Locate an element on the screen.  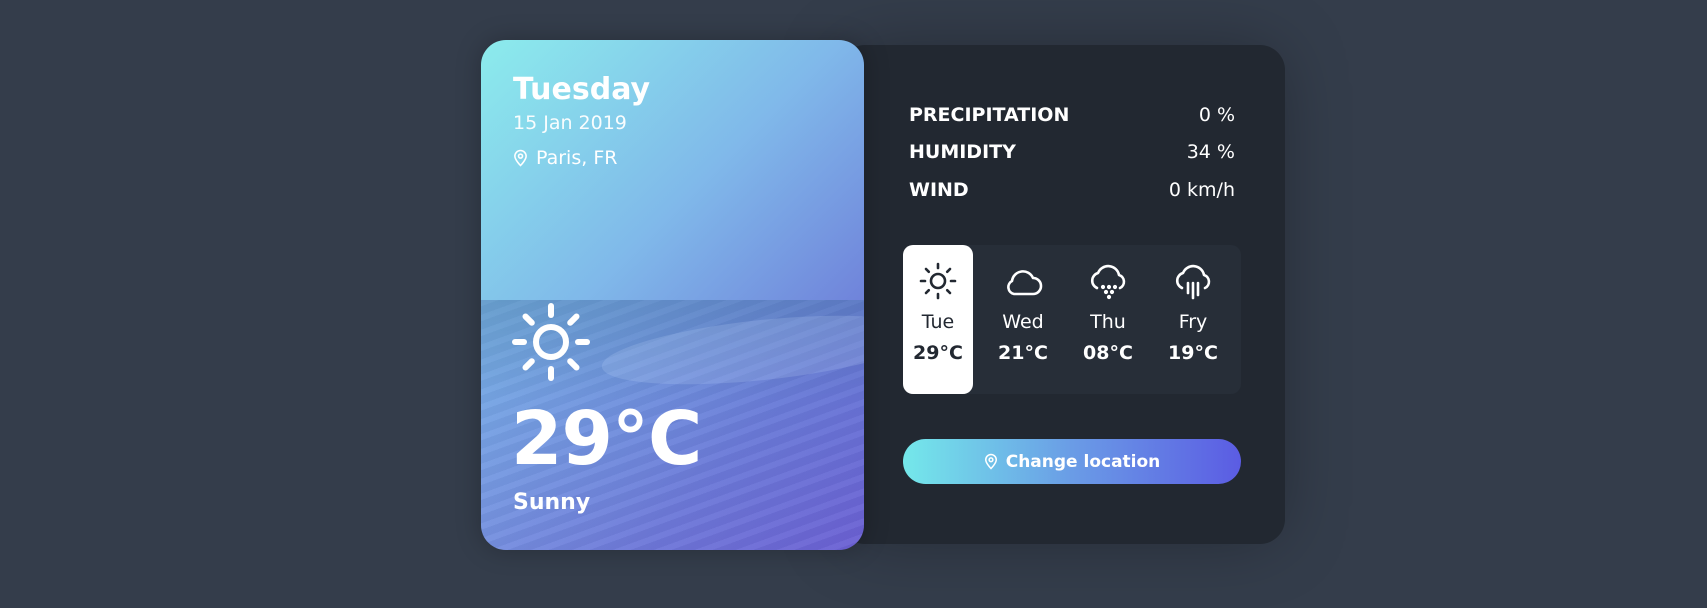
stat-humidity: HUMIDITY 34 % is located at coordinates (1072, 153).